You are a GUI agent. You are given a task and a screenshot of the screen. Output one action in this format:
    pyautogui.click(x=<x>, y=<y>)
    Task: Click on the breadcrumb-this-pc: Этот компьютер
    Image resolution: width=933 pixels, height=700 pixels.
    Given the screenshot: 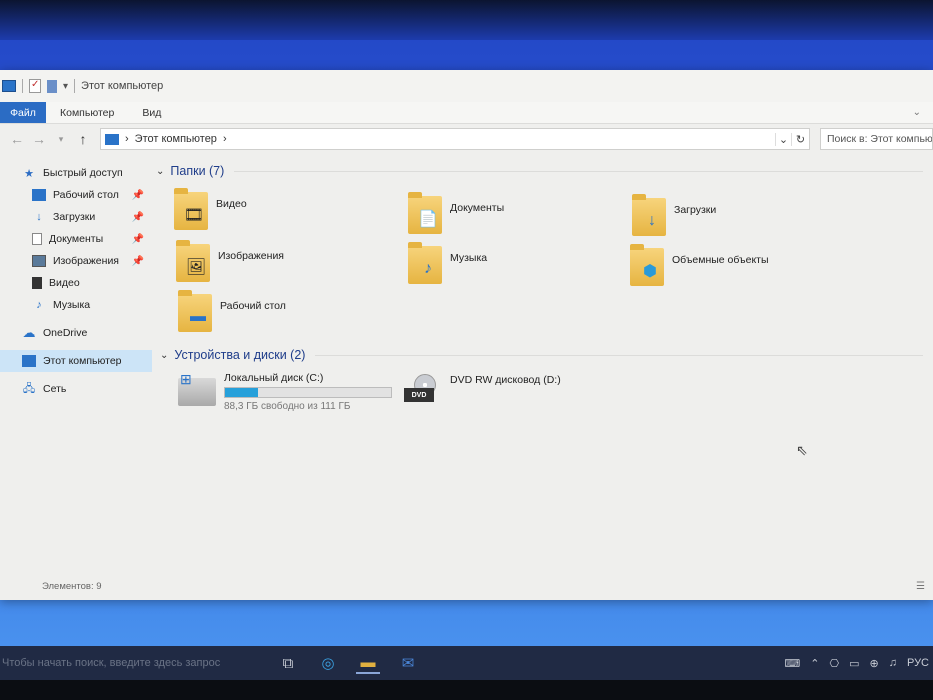 What is the action you would take?
    pyautogui.click(x=176, y=139)
    